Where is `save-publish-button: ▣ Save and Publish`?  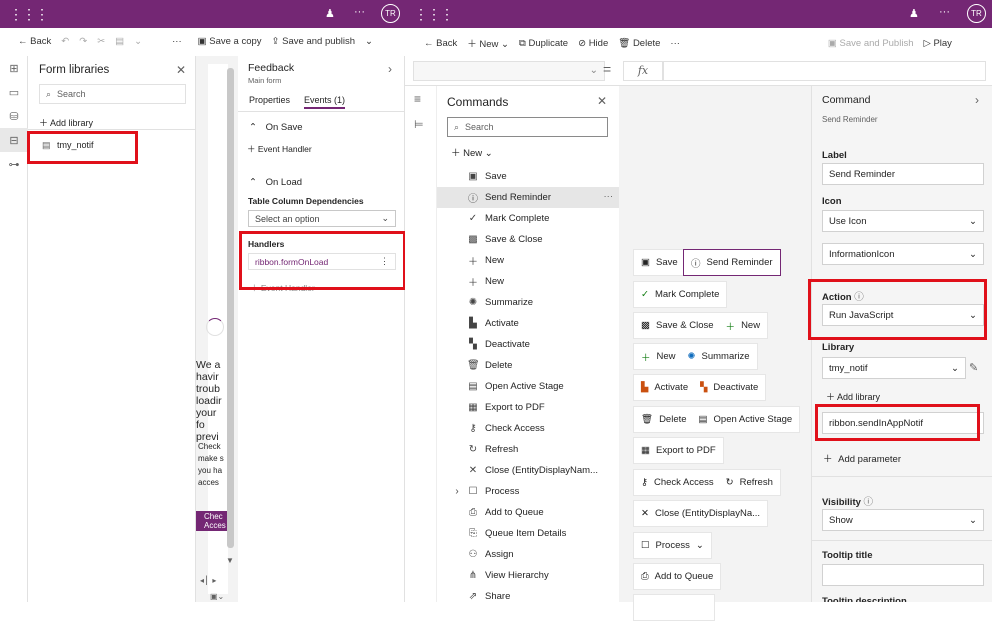 save-publish-button: ▣ Save and Publish is located at coordinates (871, 43).